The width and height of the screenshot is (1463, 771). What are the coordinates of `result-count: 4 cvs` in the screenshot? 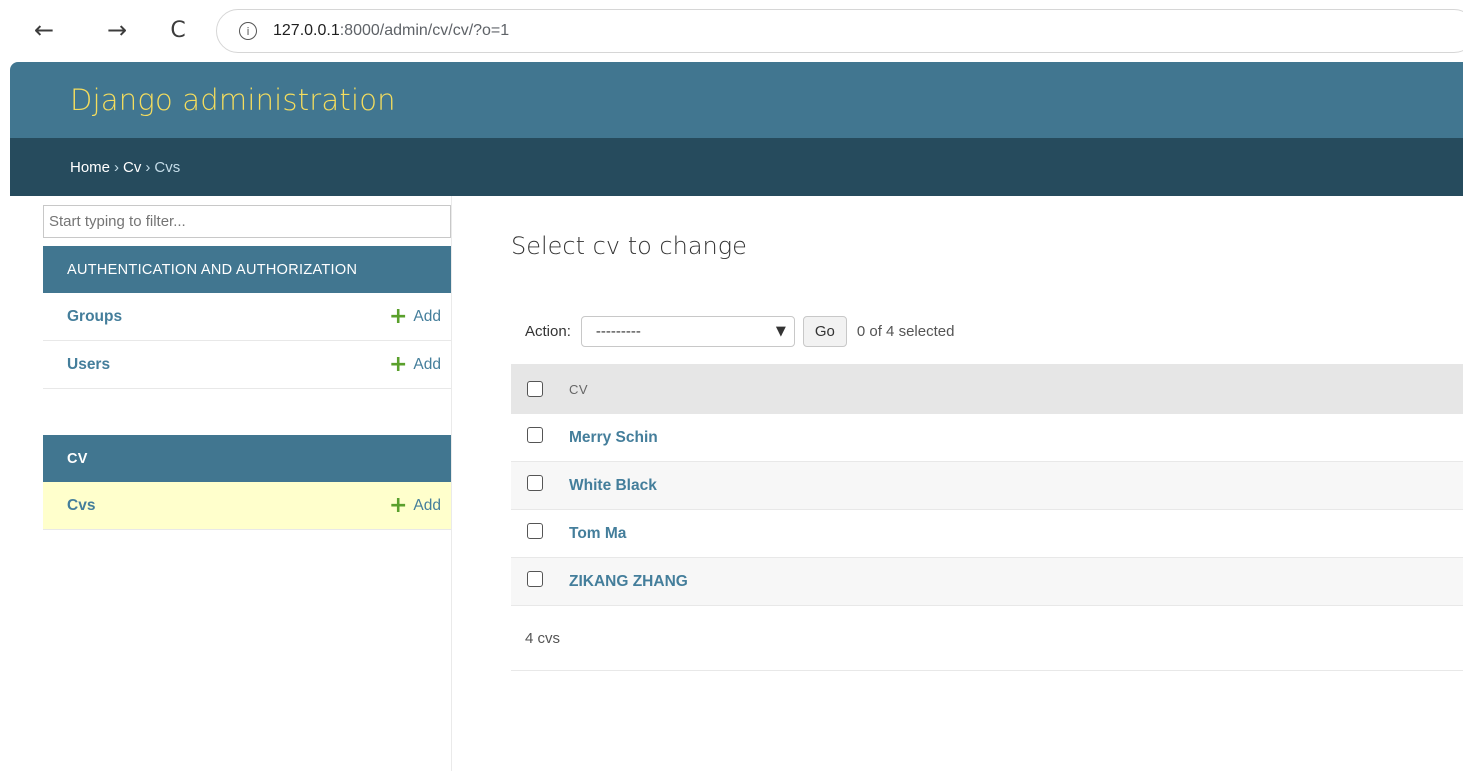 It's located at (543, 638).